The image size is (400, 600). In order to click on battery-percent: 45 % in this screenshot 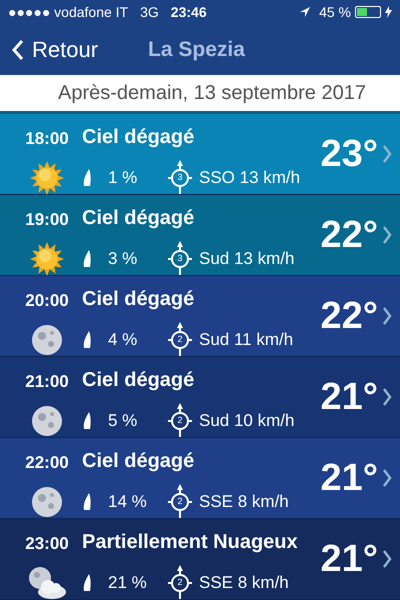, I will do `click(335, 12)`.